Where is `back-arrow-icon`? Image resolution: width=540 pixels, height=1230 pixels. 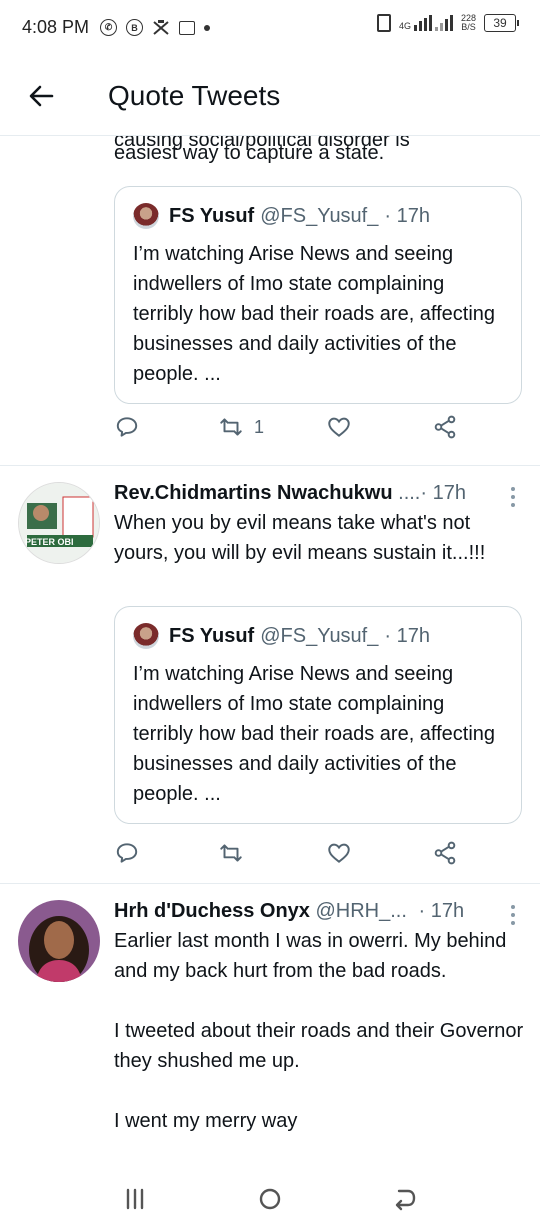
back-arrow-icon is located at coordinates (42, 96).